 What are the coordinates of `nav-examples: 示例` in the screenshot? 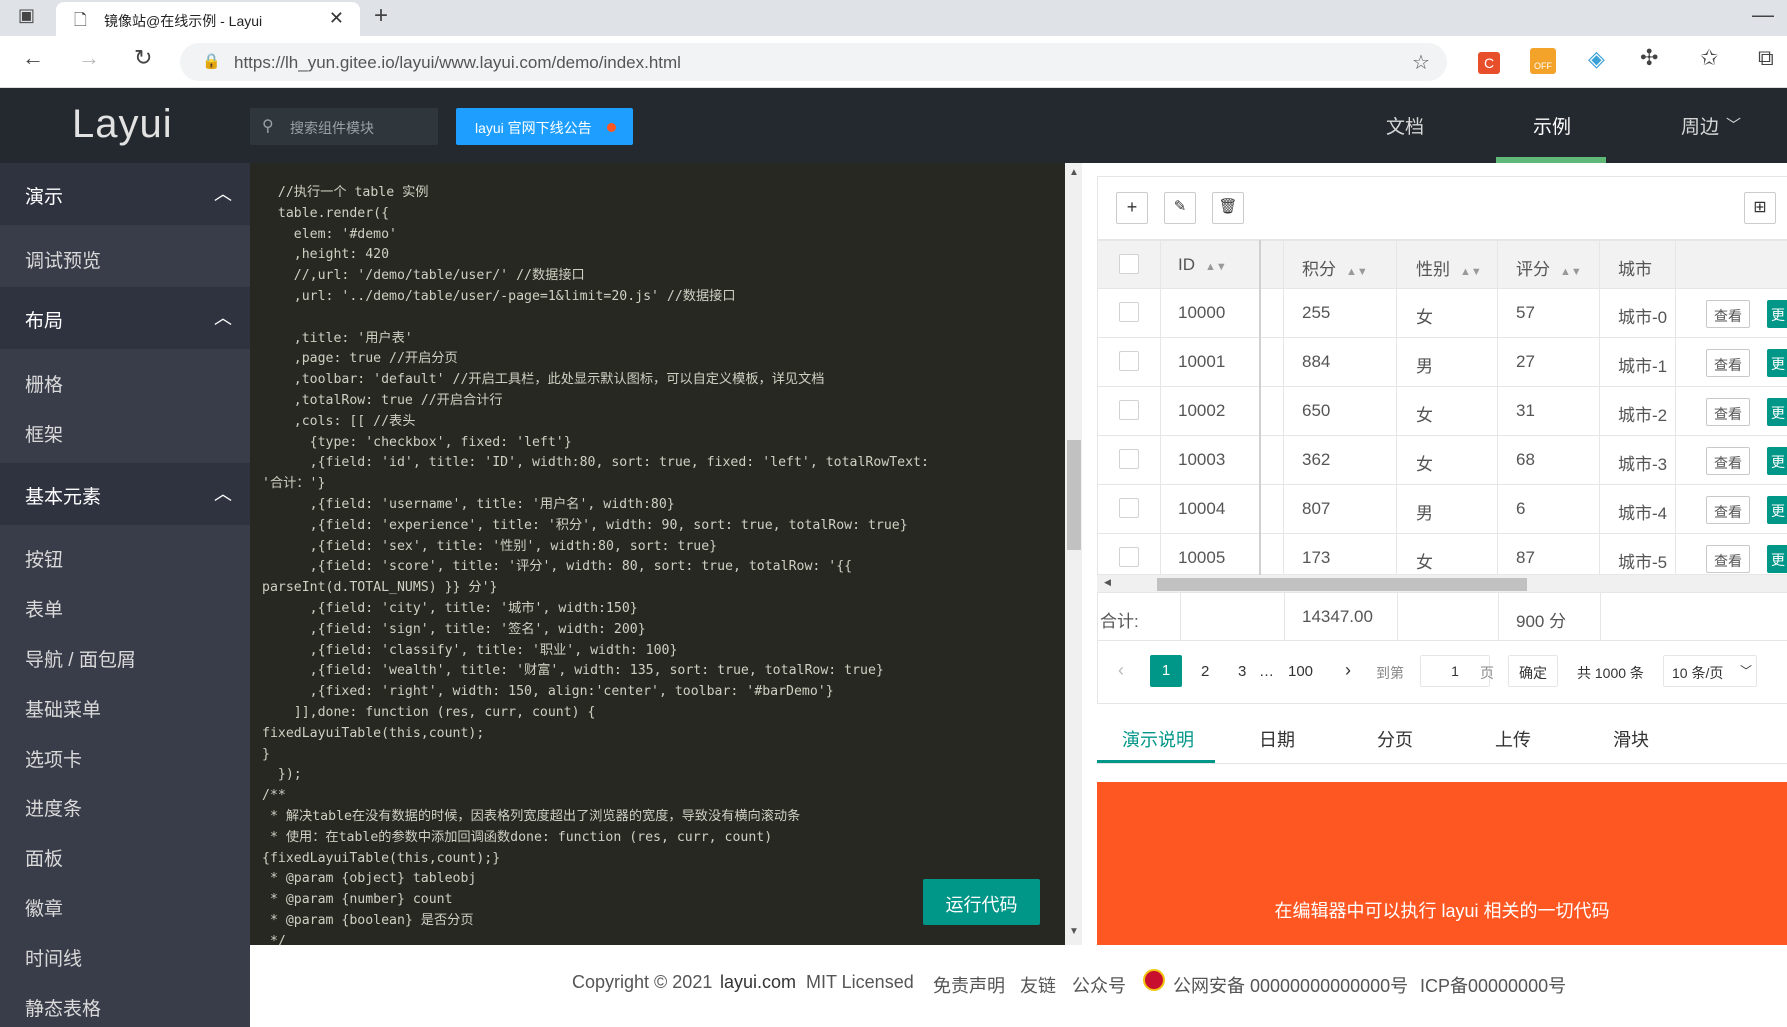 It's located at (1552, 125).